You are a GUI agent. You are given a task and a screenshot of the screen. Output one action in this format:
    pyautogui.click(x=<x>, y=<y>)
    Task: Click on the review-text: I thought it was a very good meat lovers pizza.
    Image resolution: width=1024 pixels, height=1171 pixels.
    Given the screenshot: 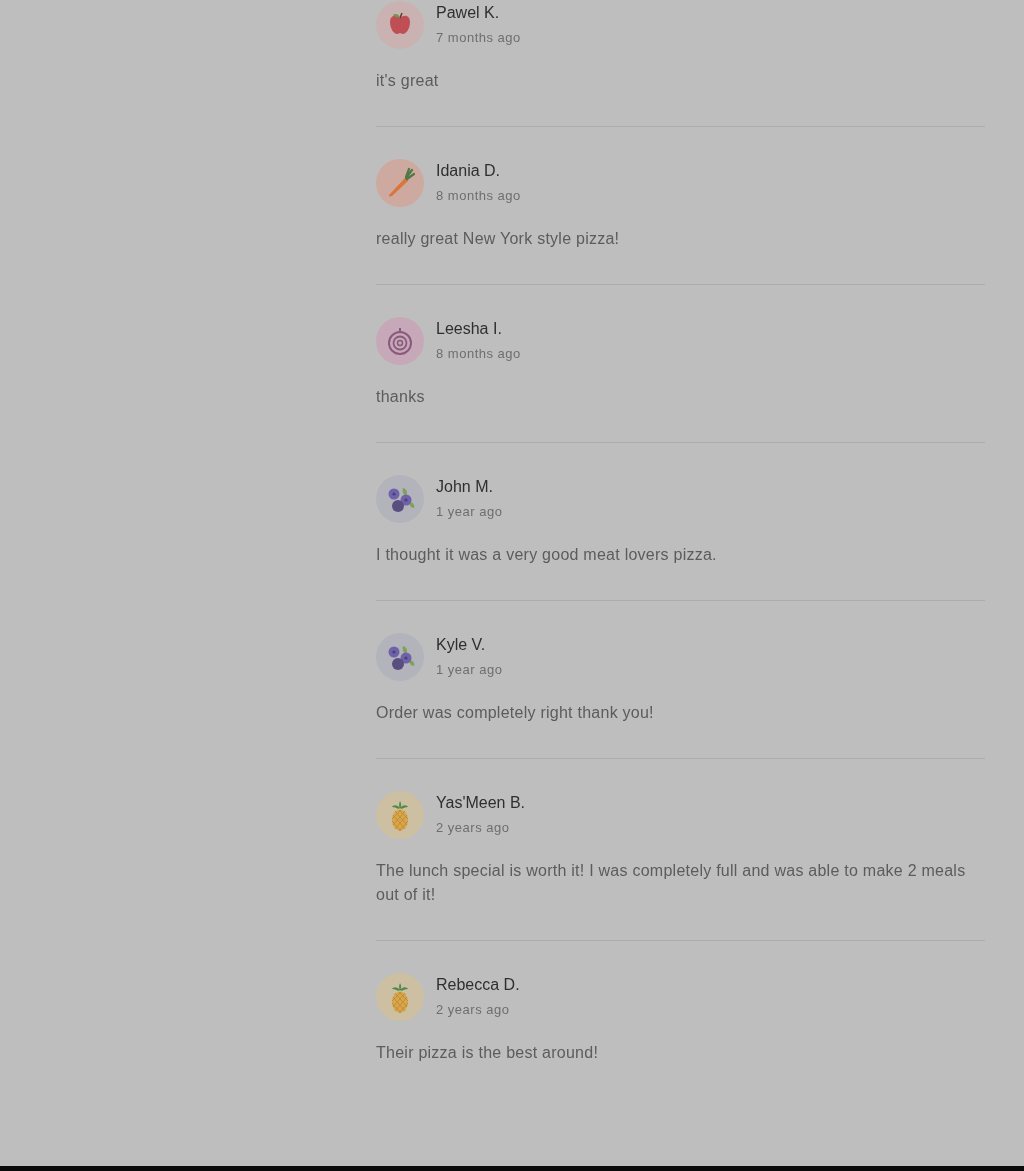 What is the action you would take?
    pyautogui.click(x=547, y=555)
    